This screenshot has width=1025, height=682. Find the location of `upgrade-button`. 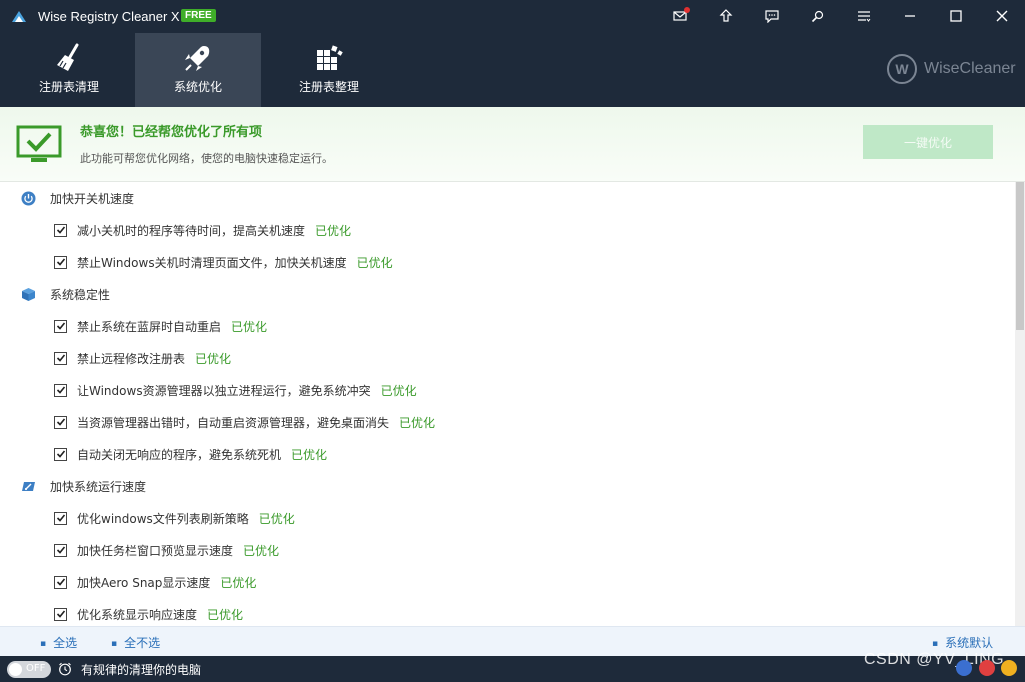

upgrade-button is located at coordinates (726, 16).